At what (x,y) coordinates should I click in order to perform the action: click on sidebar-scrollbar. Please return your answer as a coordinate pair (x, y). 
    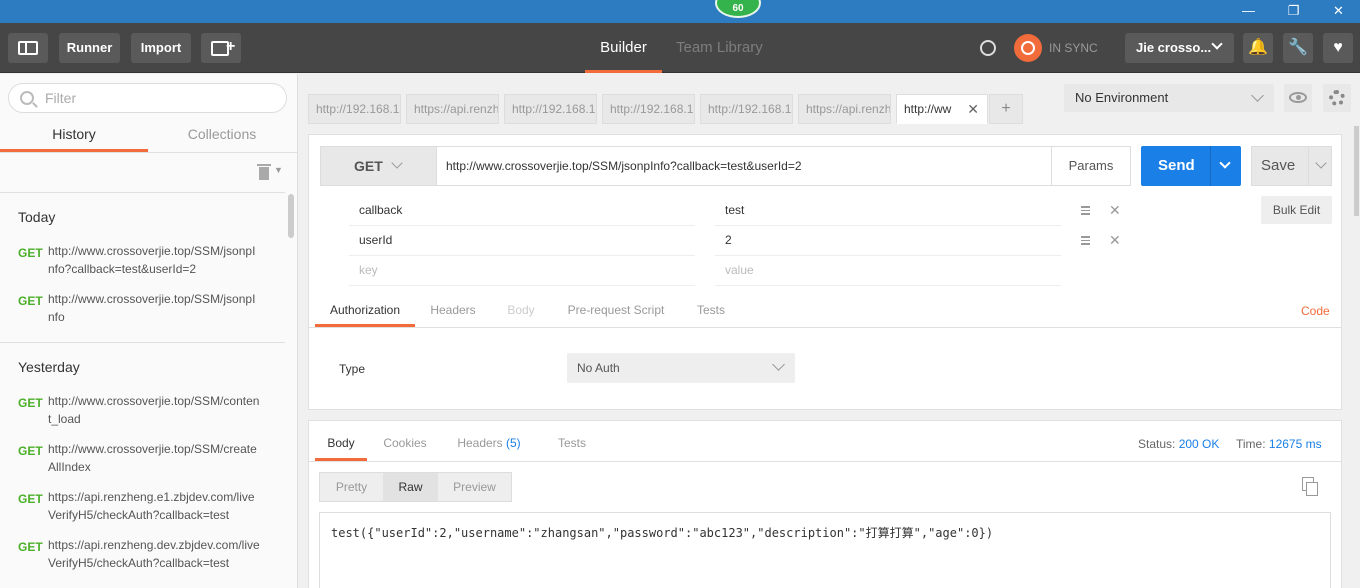
    Looking at the image, I should click on (291, 216).